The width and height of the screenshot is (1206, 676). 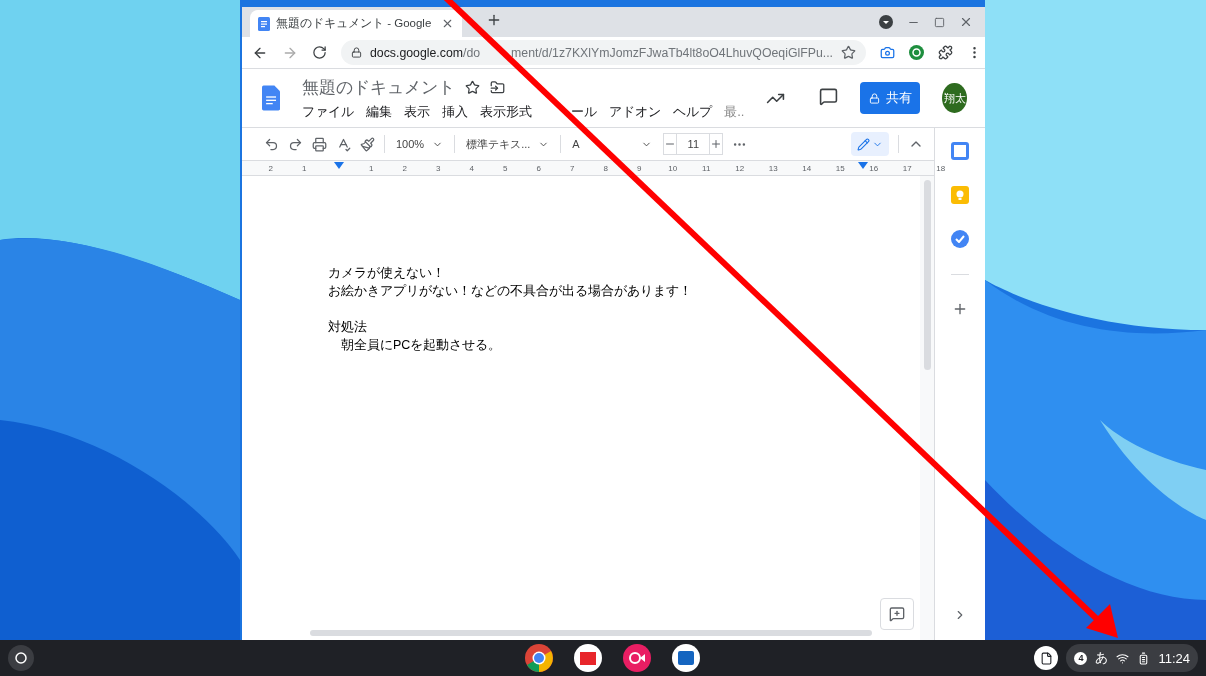 I want to click on explore-button, so click(x=897, y=614).